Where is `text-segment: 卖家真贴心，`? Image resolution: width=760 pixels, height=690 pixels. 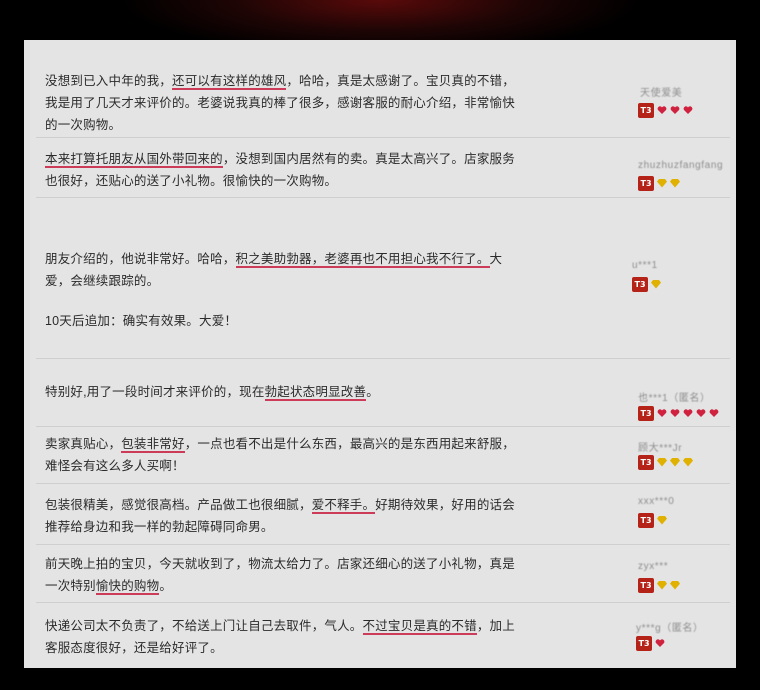
text-segment: 卖家真贴心， is located at coordinates (83, 444).